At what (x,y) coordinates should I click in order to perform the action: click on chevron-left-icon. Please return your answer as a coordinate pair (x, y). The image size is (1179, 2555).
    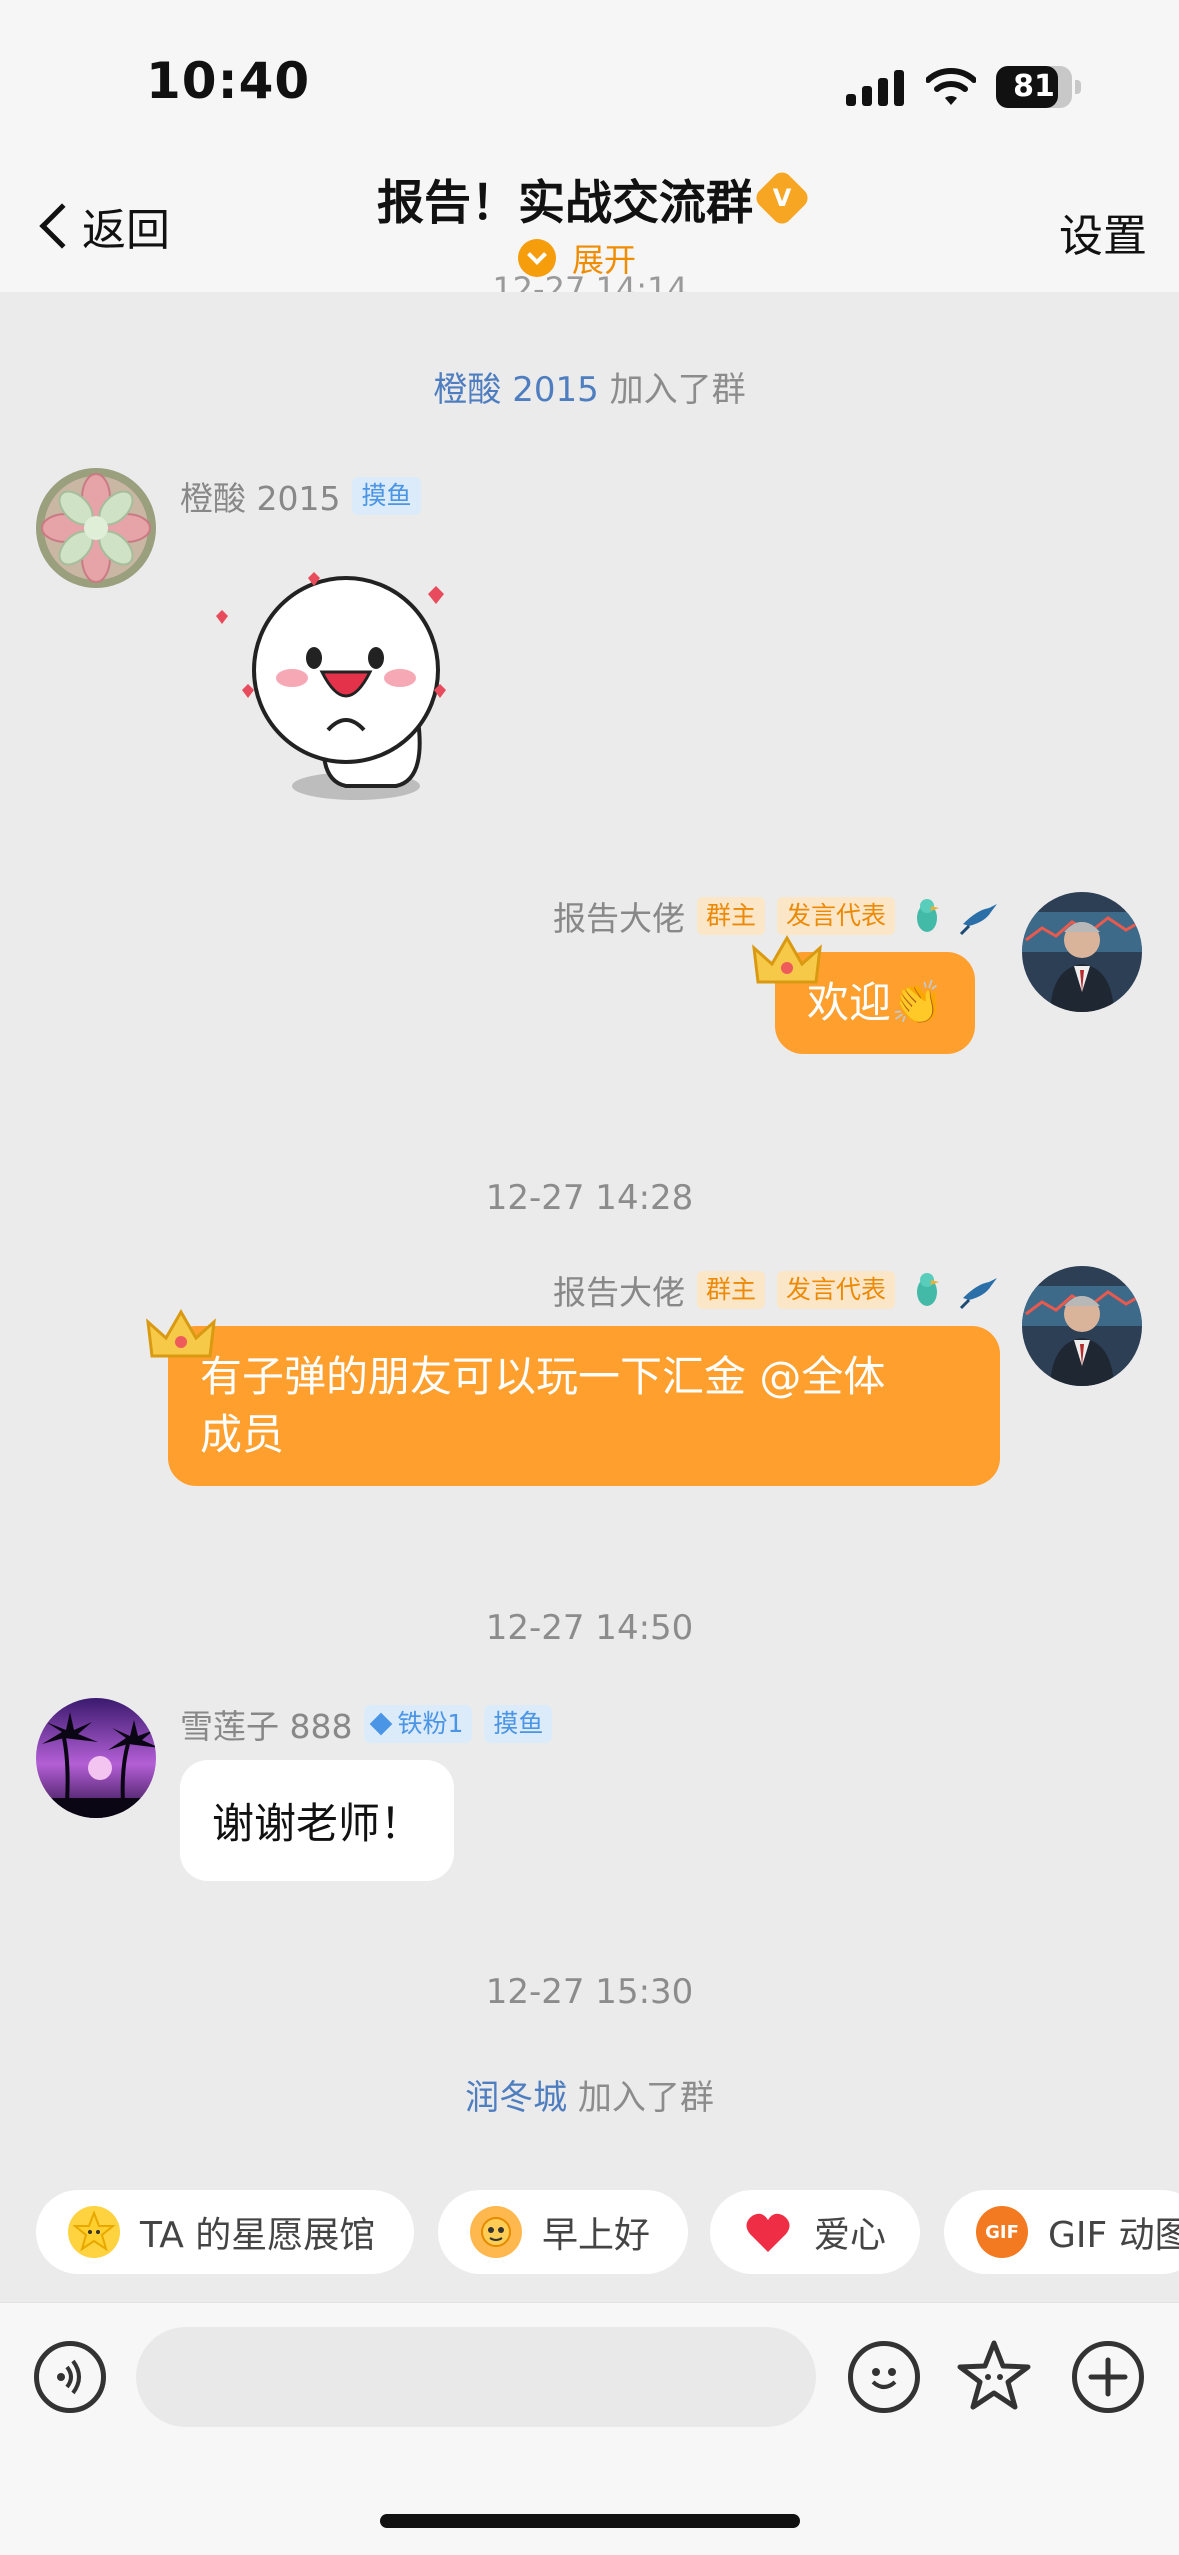
    Looking at the image, I should click on (62, 226).